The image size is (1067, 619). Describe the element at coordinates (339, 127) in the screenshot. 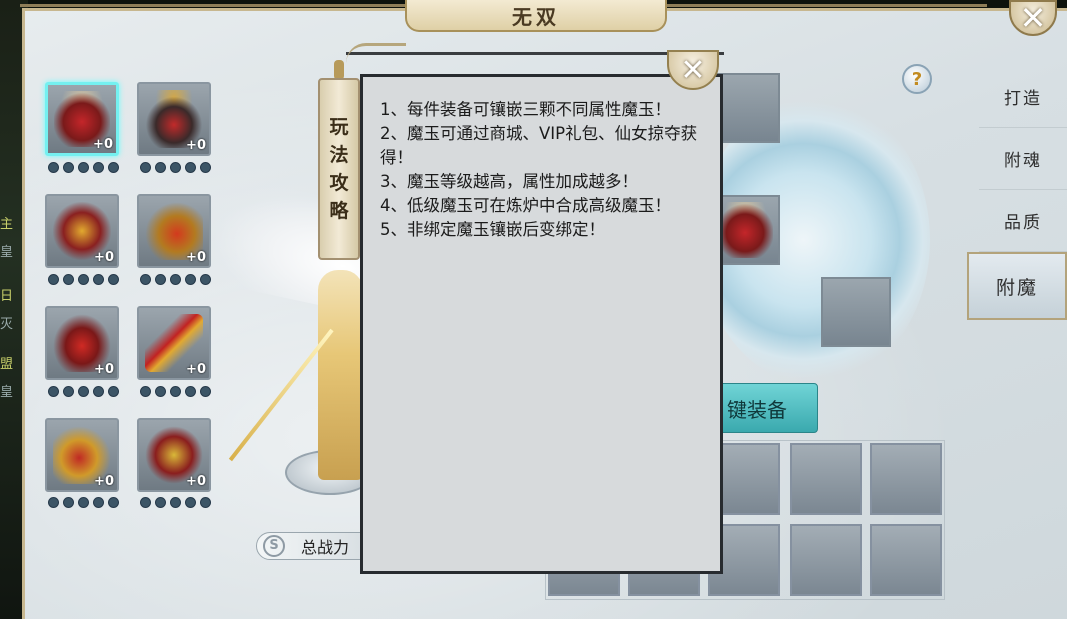

I see `guide-tab-char: 玩` at that location.